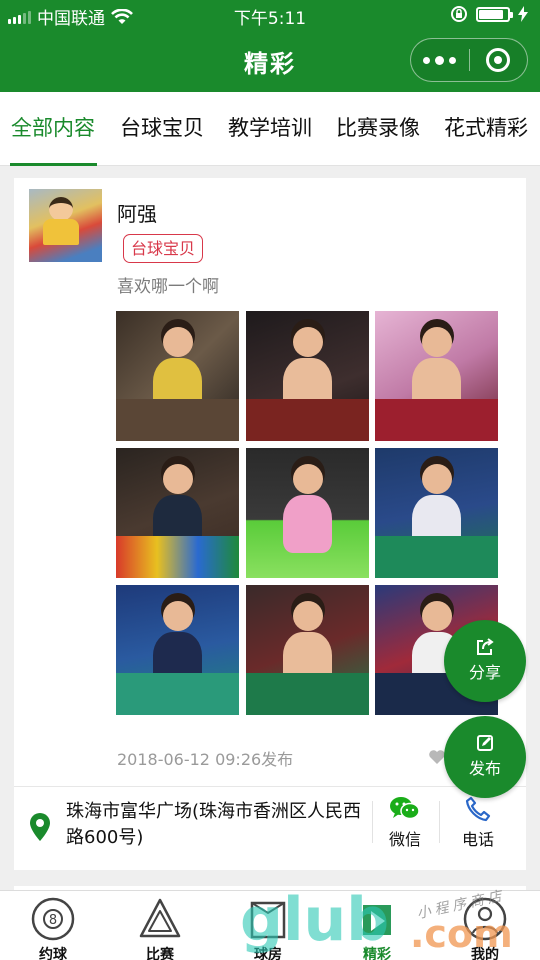  I want to click on tab-fancy-shots: 花式精彩, so click(486, 127).